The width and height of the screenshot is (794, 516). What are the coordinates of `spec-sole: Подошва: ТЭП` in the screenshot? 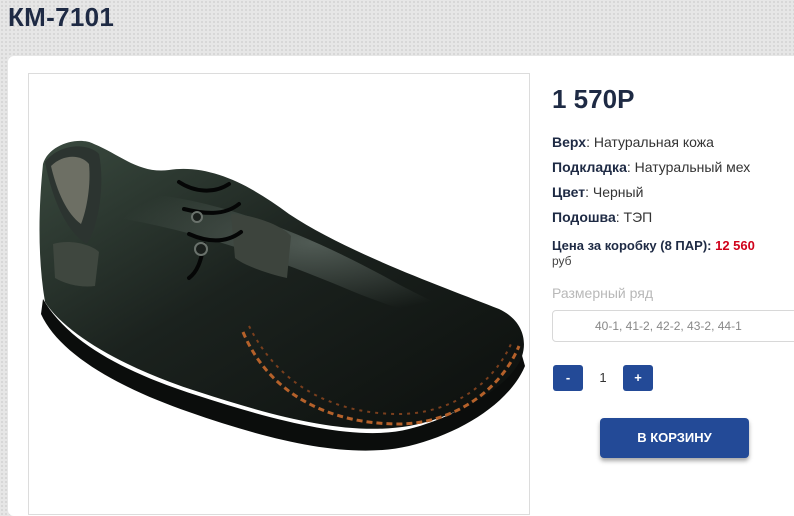 It's located at (602, 217).